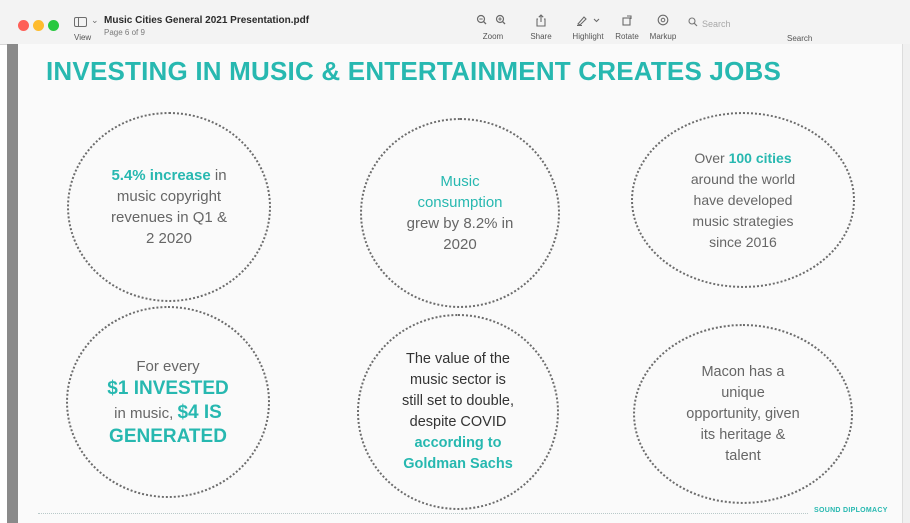 This screenshot has width=910, height=523. Describe the element at coordinates (460, 181) in the screenshot. I see `stat-highlight: Music` at that location.